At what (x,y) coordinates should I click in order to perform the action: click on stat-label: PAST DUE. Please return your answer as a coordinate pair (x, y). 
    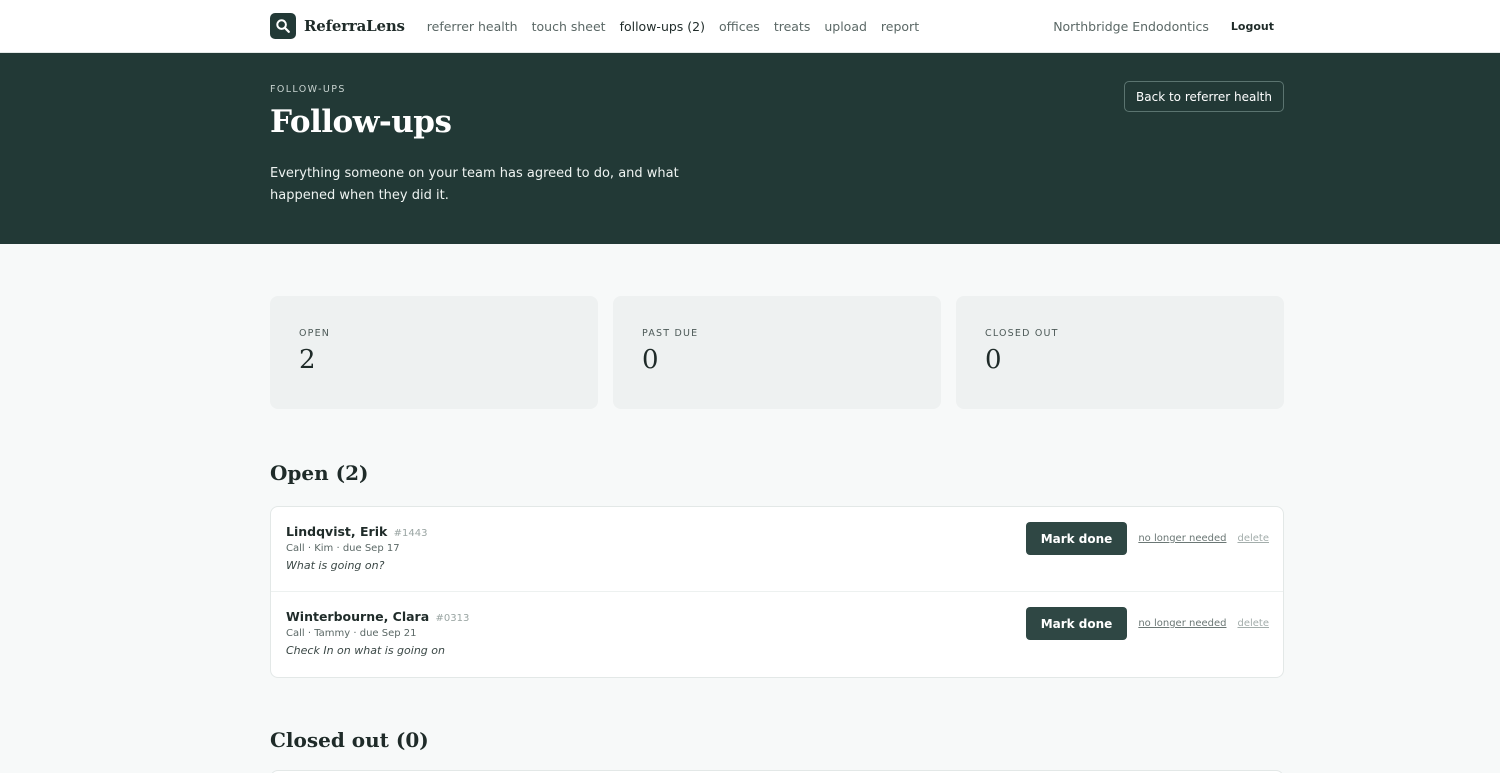
    Looking at the image, I should click on (670, 333).